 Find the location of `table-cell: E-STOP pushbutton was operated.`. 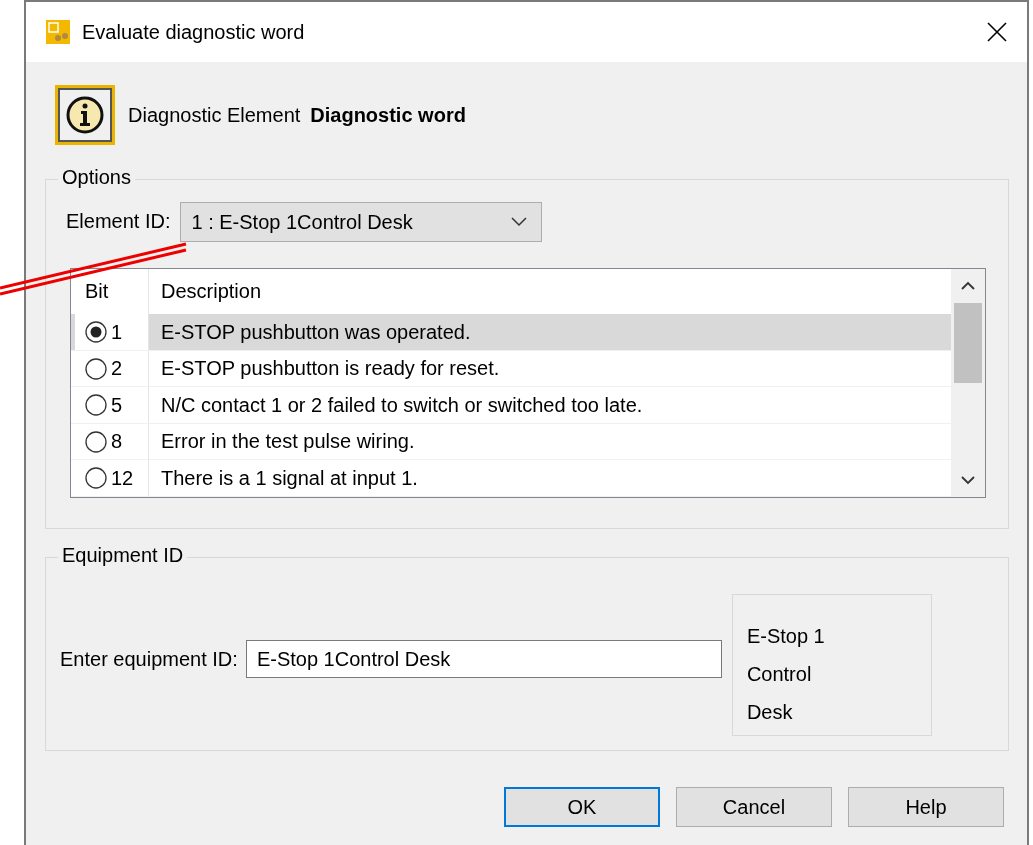

table-cell: E-STOP pushbutton was operated. is located at coordinates (316, 332).